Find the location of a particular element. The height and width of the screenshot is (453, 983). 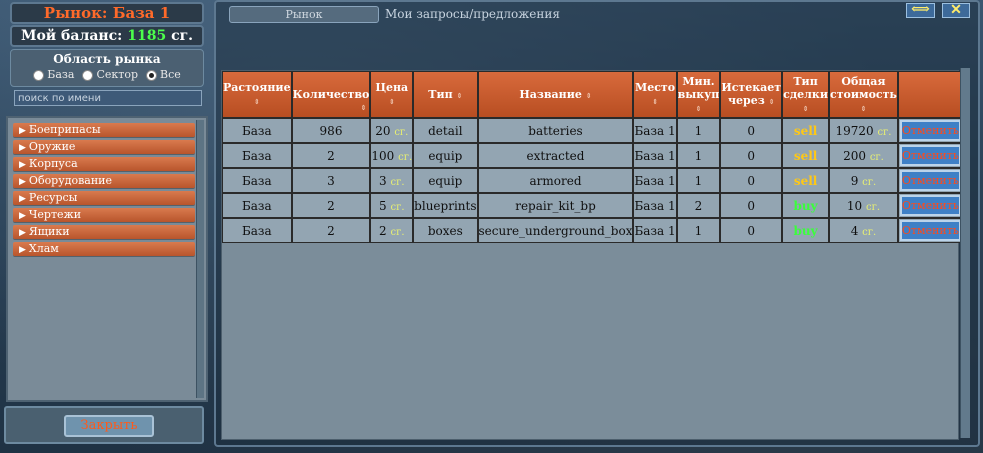

cell-name: secure_underground_box is located at coordinates (555, 230).